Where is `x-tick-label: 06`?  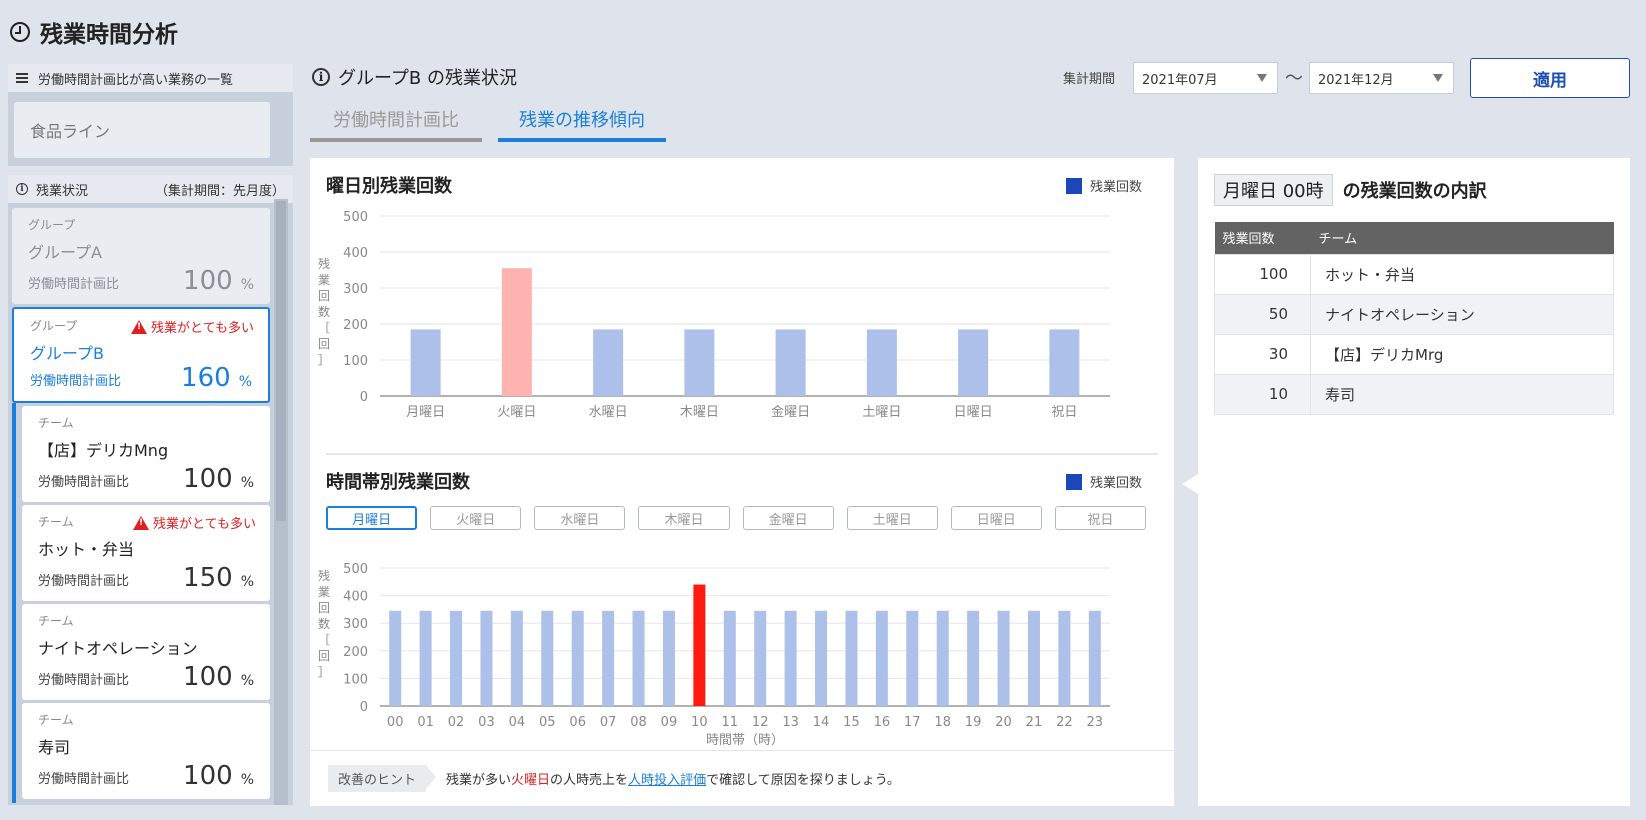 x-tick-label: 06 is located at coordinates (577, 722).